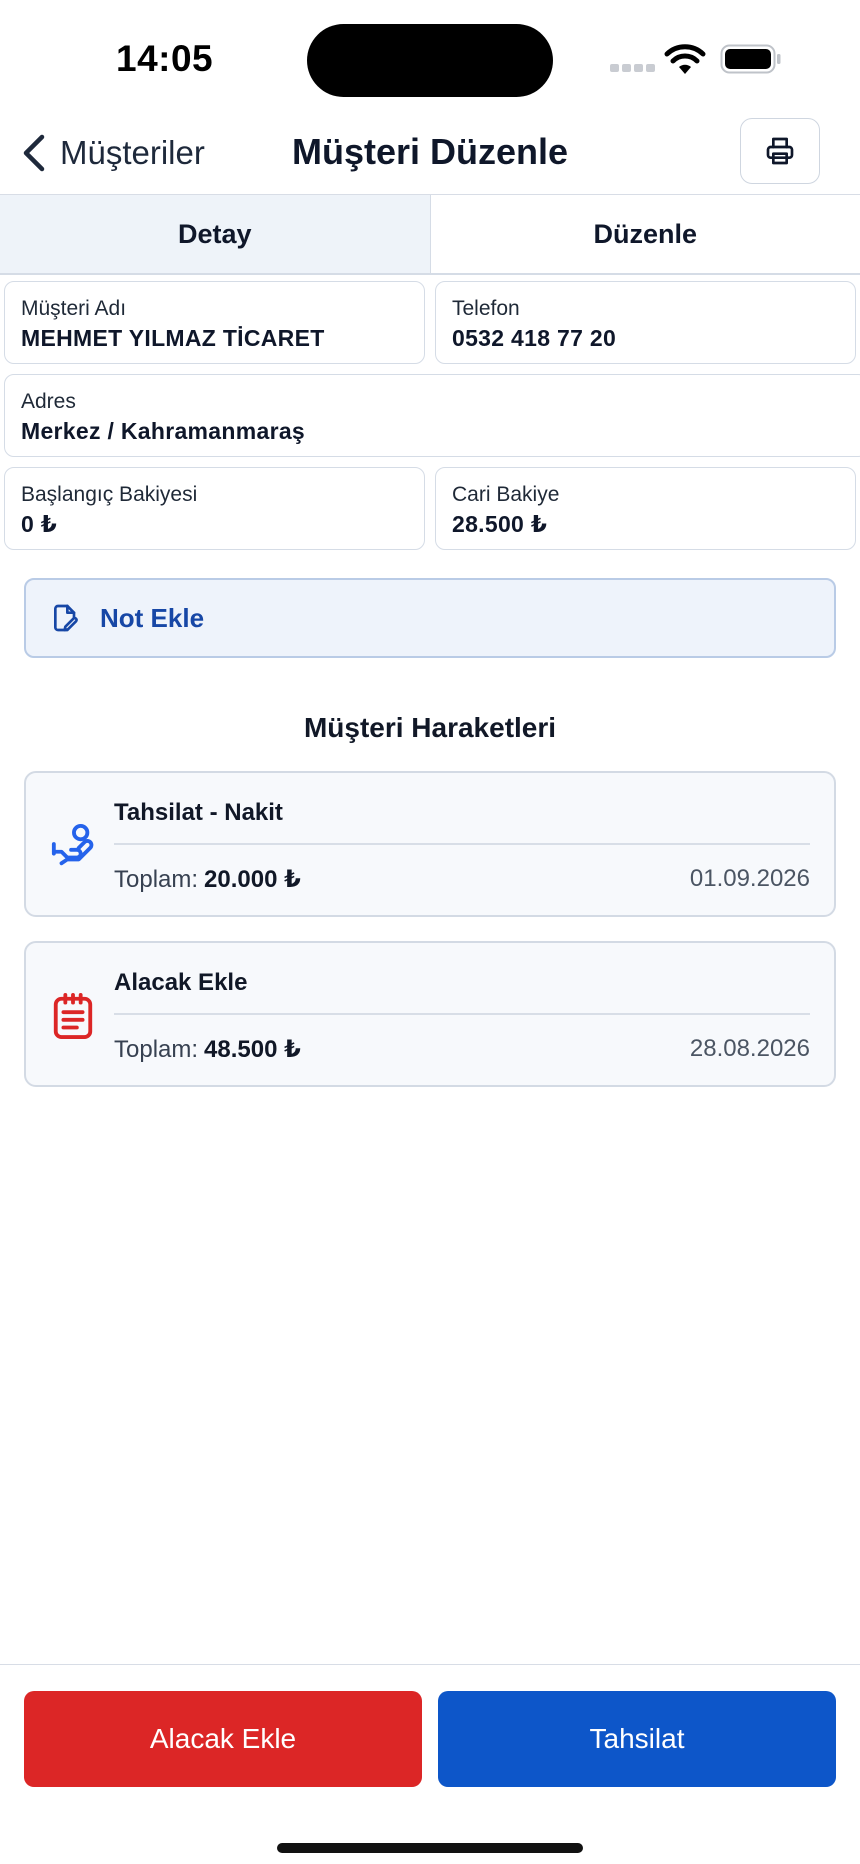 Image resolution: width=860 pixels, height=1864 pixels. What do you see at coordinates (486, 308) in the screenshot?
I see `field-label: Telefon` at bounding box center [486, 308].